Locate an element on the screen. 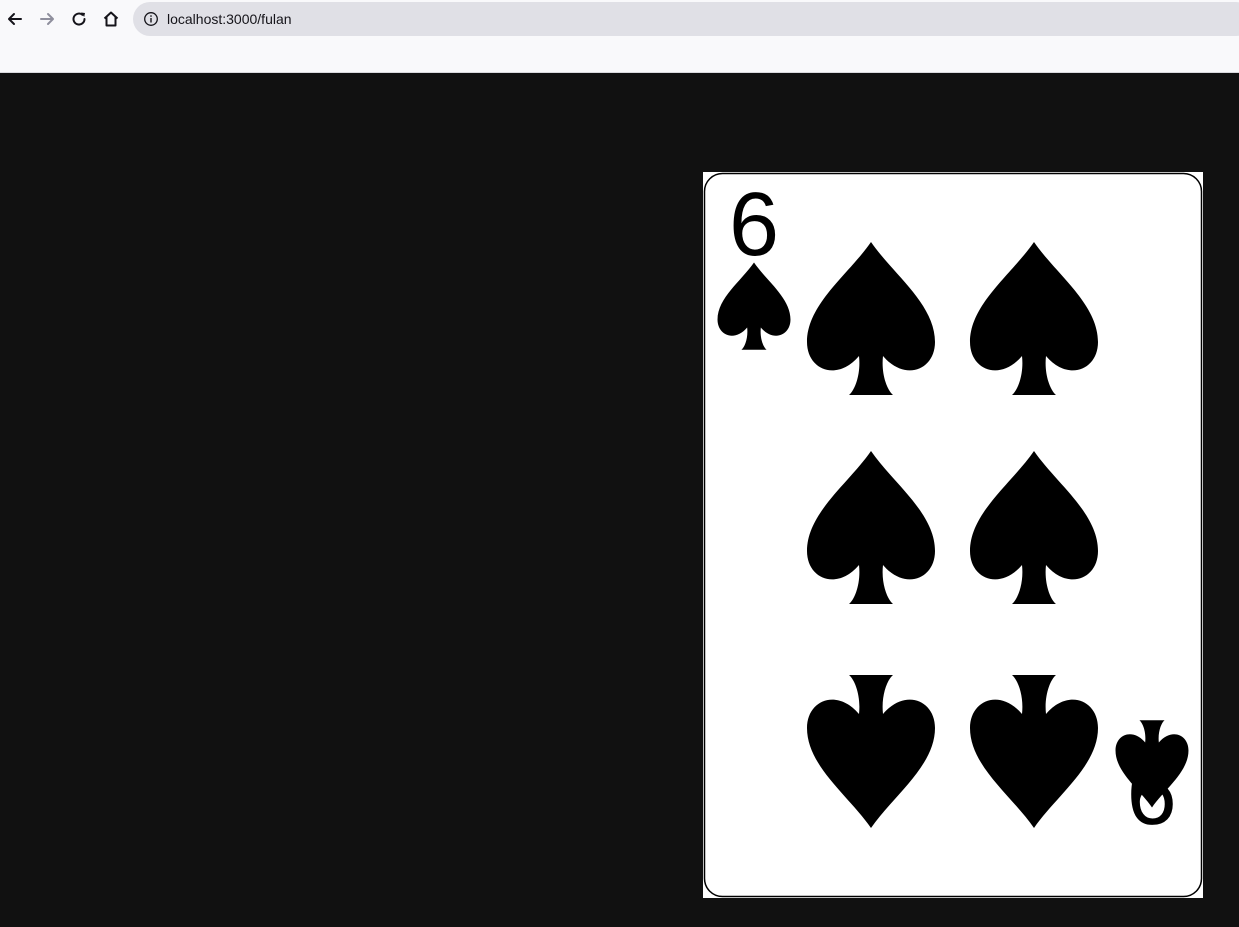 This screenshot has width=1239, height=927. info-icon is located at coordinates (151, 19).